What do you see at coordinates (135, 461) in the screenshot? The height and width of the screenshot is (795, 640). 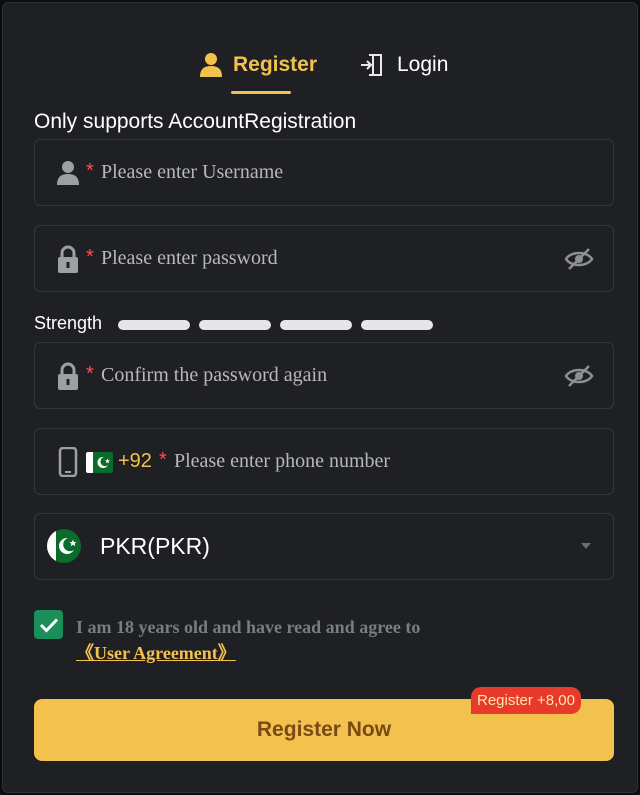 I see `country-code: +92` at bounding box center [135, 461].